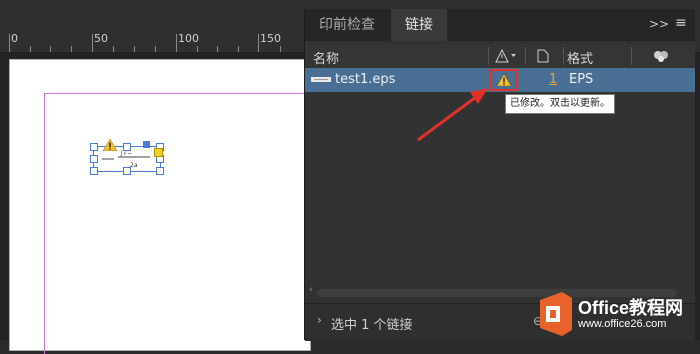 The width and height of the screenshot is (700, 354). Describe the element at coordinates (581, 79) in the screenshot. I see `link-format: EPS` at that location.